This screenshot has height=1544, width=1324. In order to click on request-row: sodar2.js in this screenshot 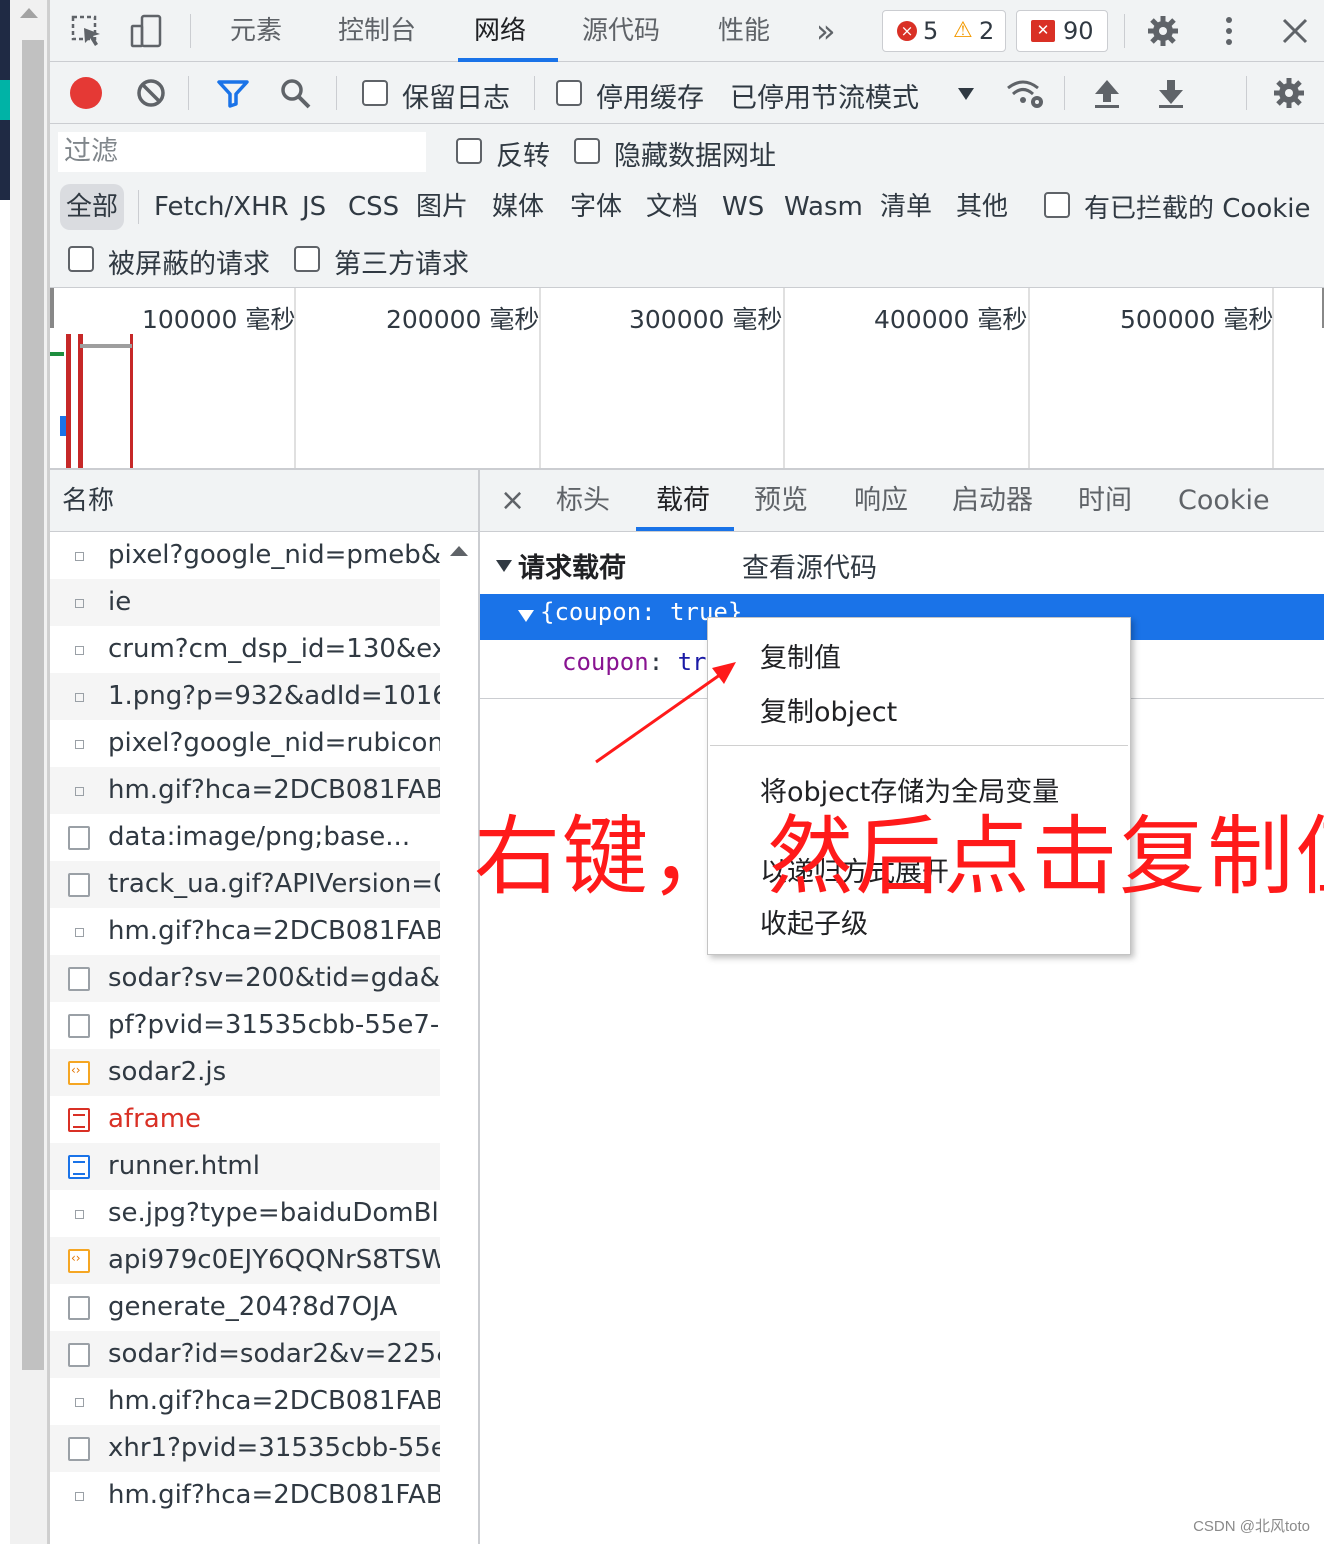, I will do `click(245, 1072)`.